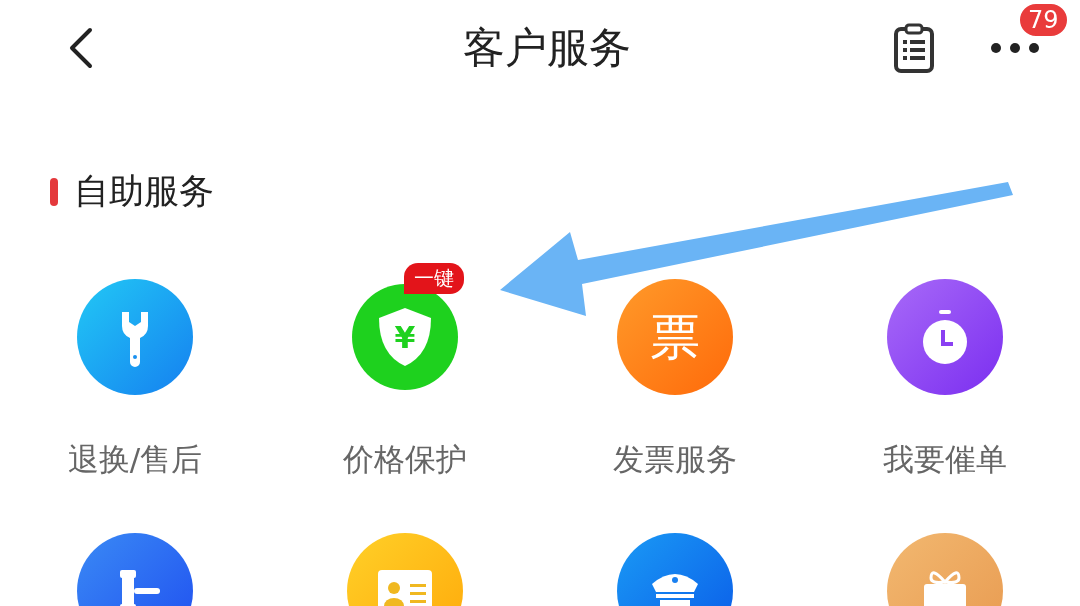 The image size is (1080, 606). What do you see at coordinates (945, 460) in the screenshot?
I see `service-label: 我要催单` at bounding box center [945, 460].